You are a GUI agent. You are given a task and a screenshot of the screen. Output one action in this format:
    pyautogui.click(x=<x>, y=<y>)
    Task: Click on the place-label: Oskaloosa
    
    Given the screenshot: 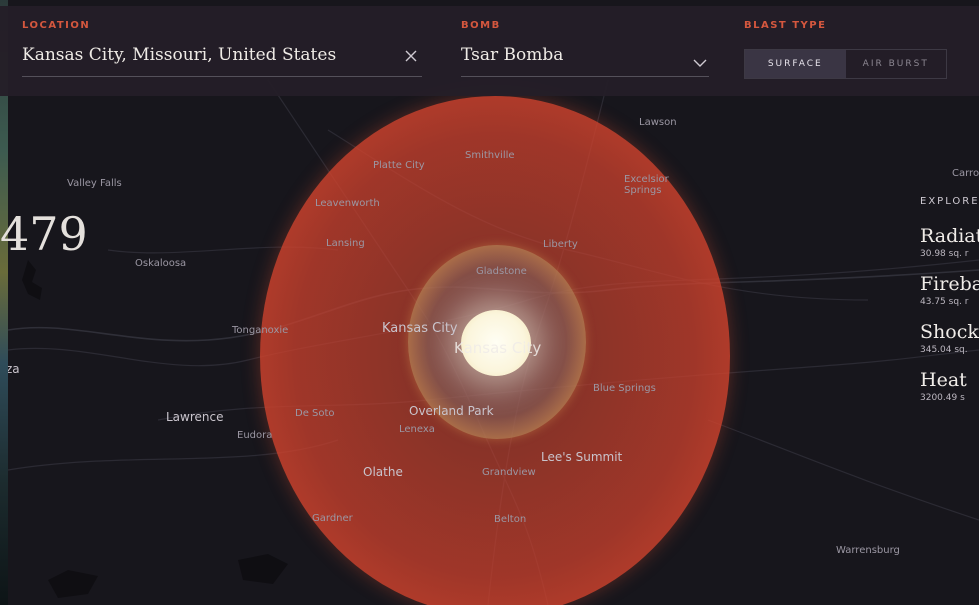 What is the action you would take?
    pyautogui.click(x=161, y=263)
    